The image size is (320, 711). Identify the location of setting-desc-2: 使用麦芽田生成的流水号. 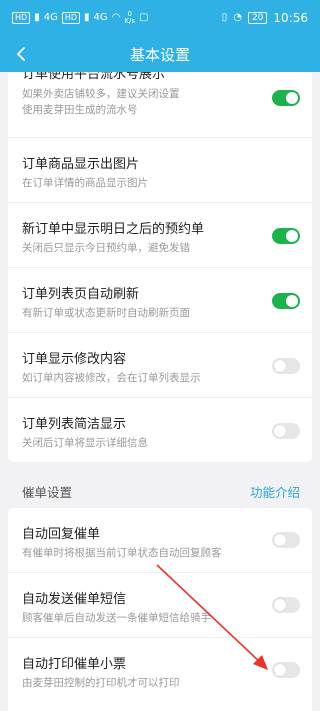
(80, 110).